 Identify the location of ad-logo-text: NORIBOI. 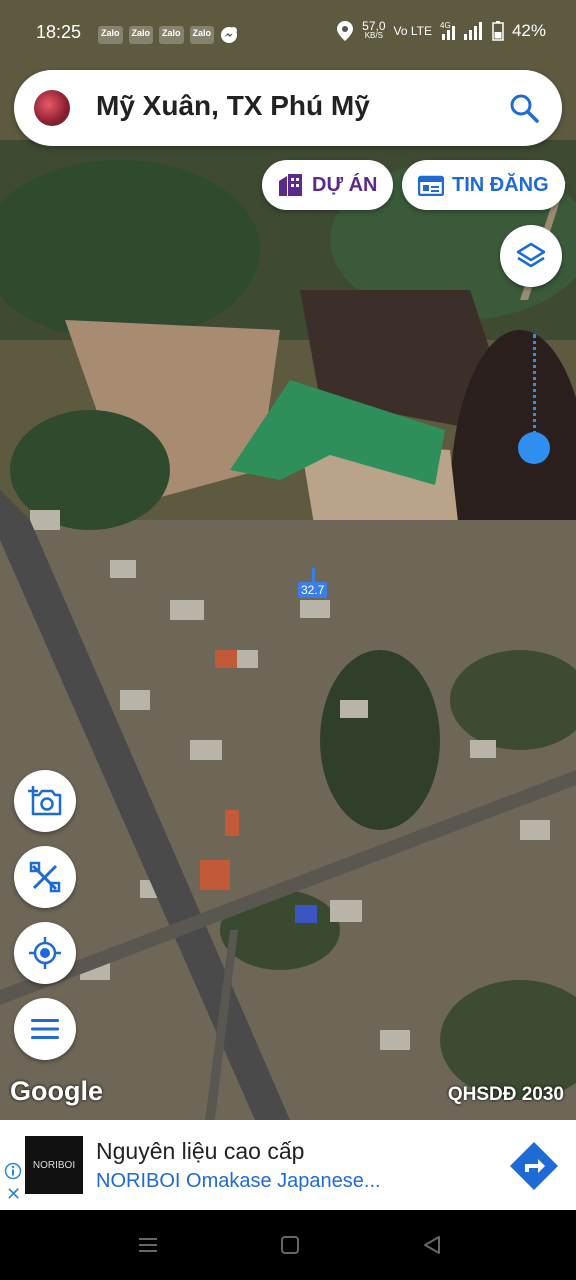
(54, 1165).